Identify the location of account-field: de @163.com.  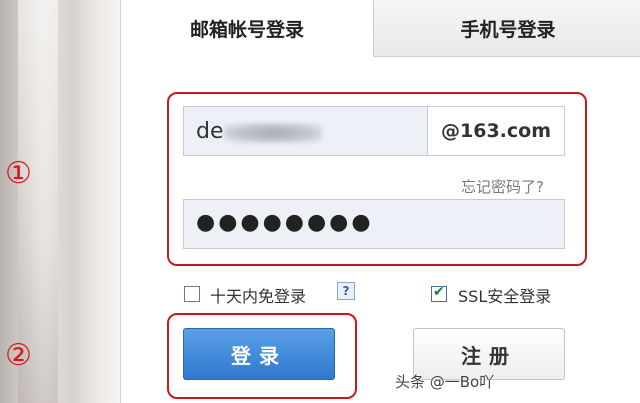
(374, 131).